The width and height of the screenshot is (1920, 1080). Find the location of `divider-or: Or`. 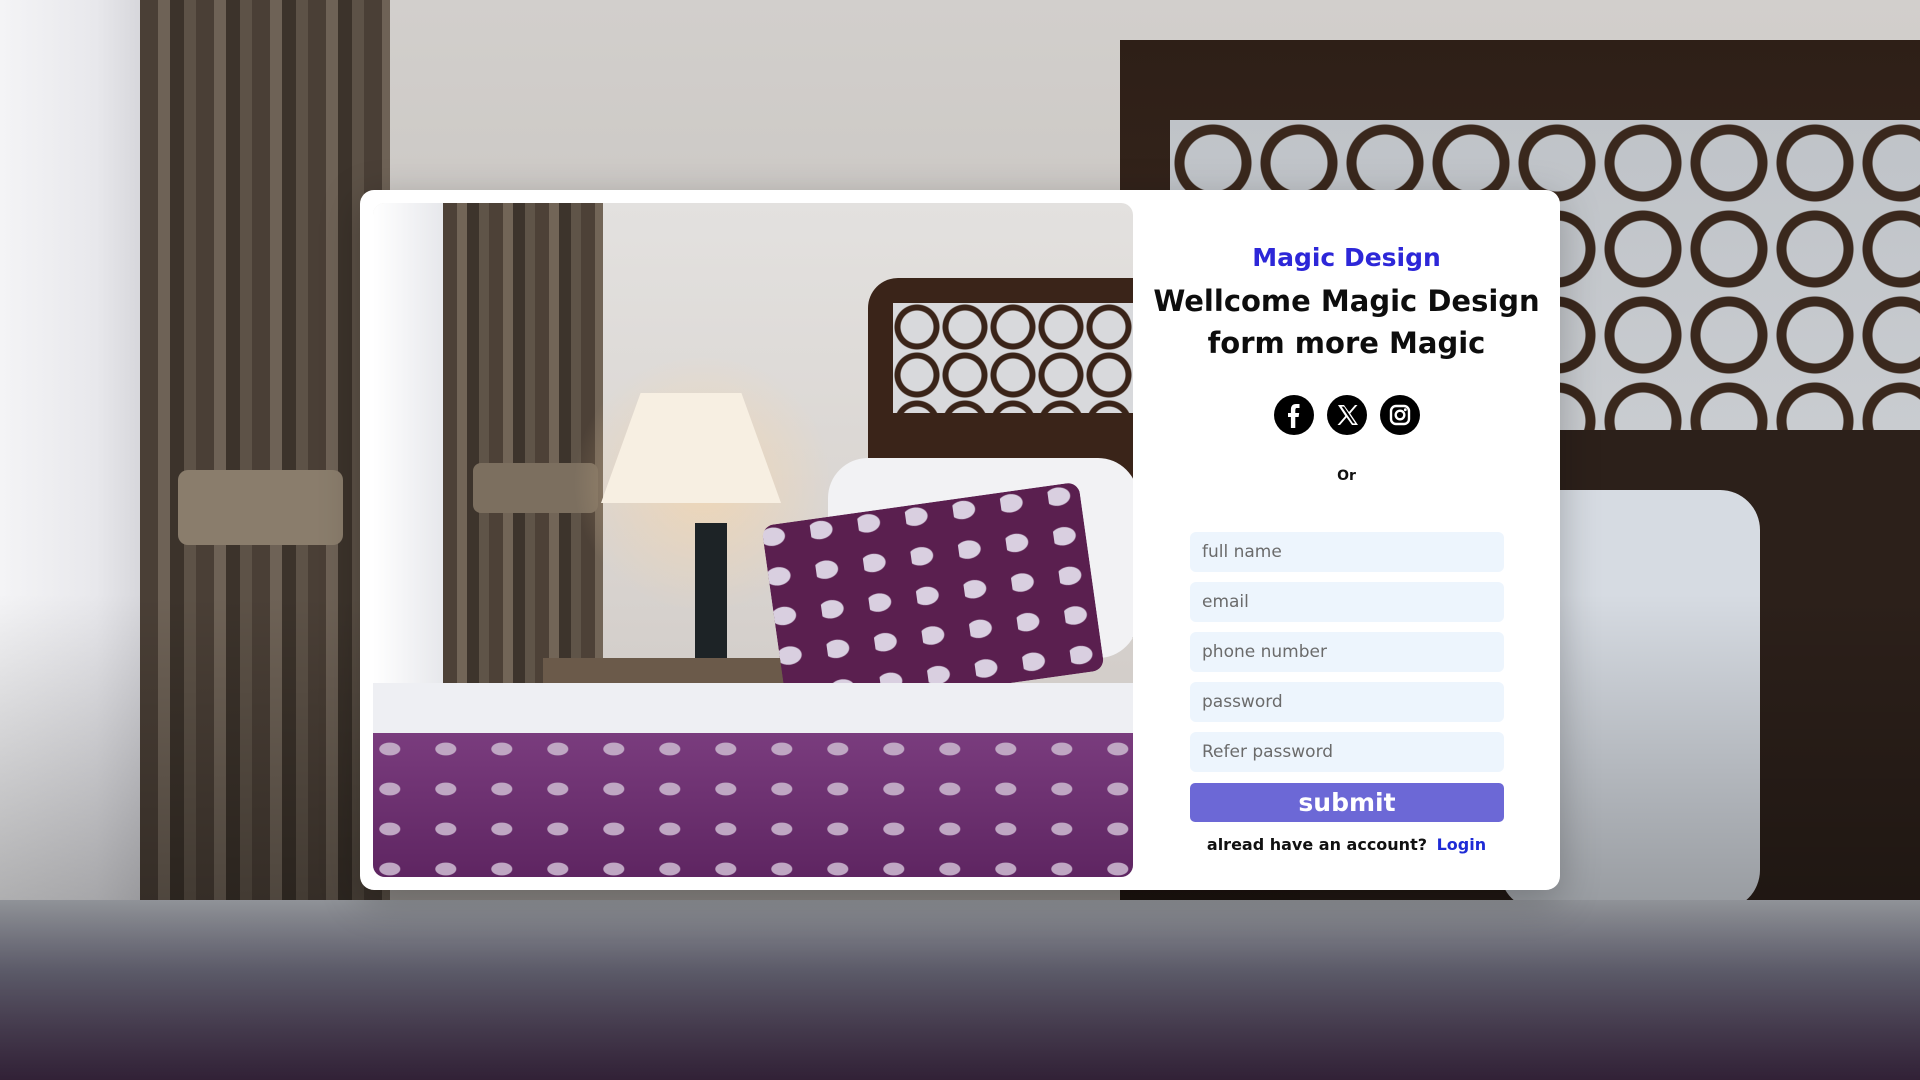

divider-or: Or is located at coordinates (1346, 476).